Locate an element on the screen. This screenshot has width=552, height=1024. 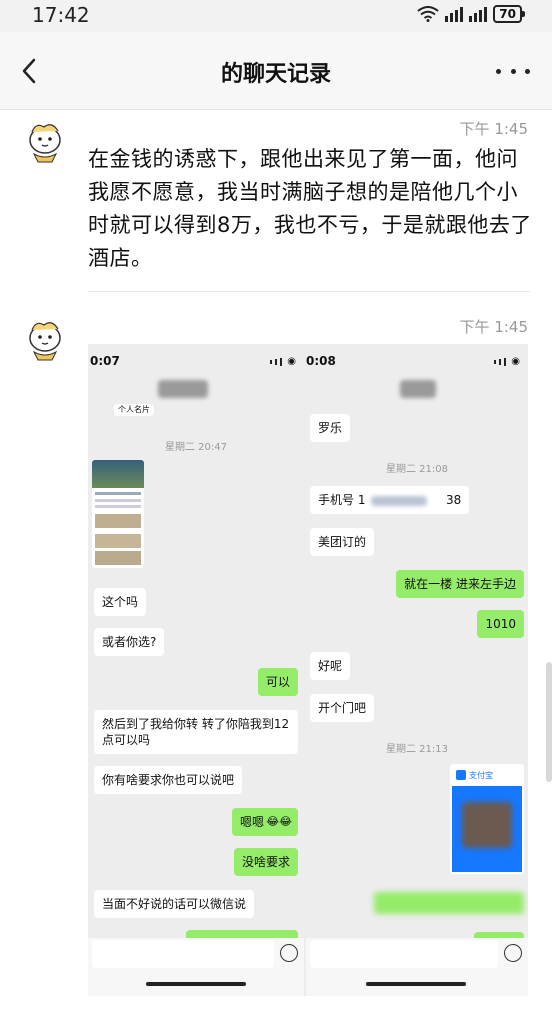
status-icons: 70 is located at coordinates (471, 14).